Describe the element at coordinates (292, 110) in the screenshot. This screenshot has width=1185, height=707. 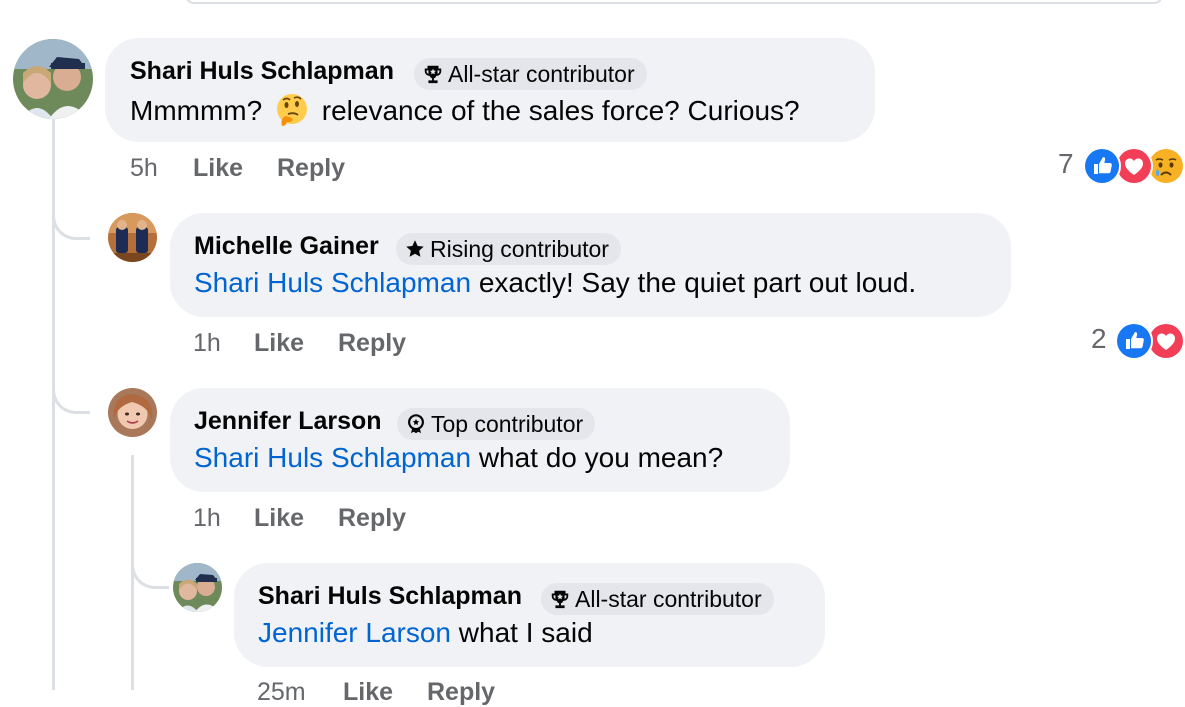
I see `thinking-face-emoji` at that location.